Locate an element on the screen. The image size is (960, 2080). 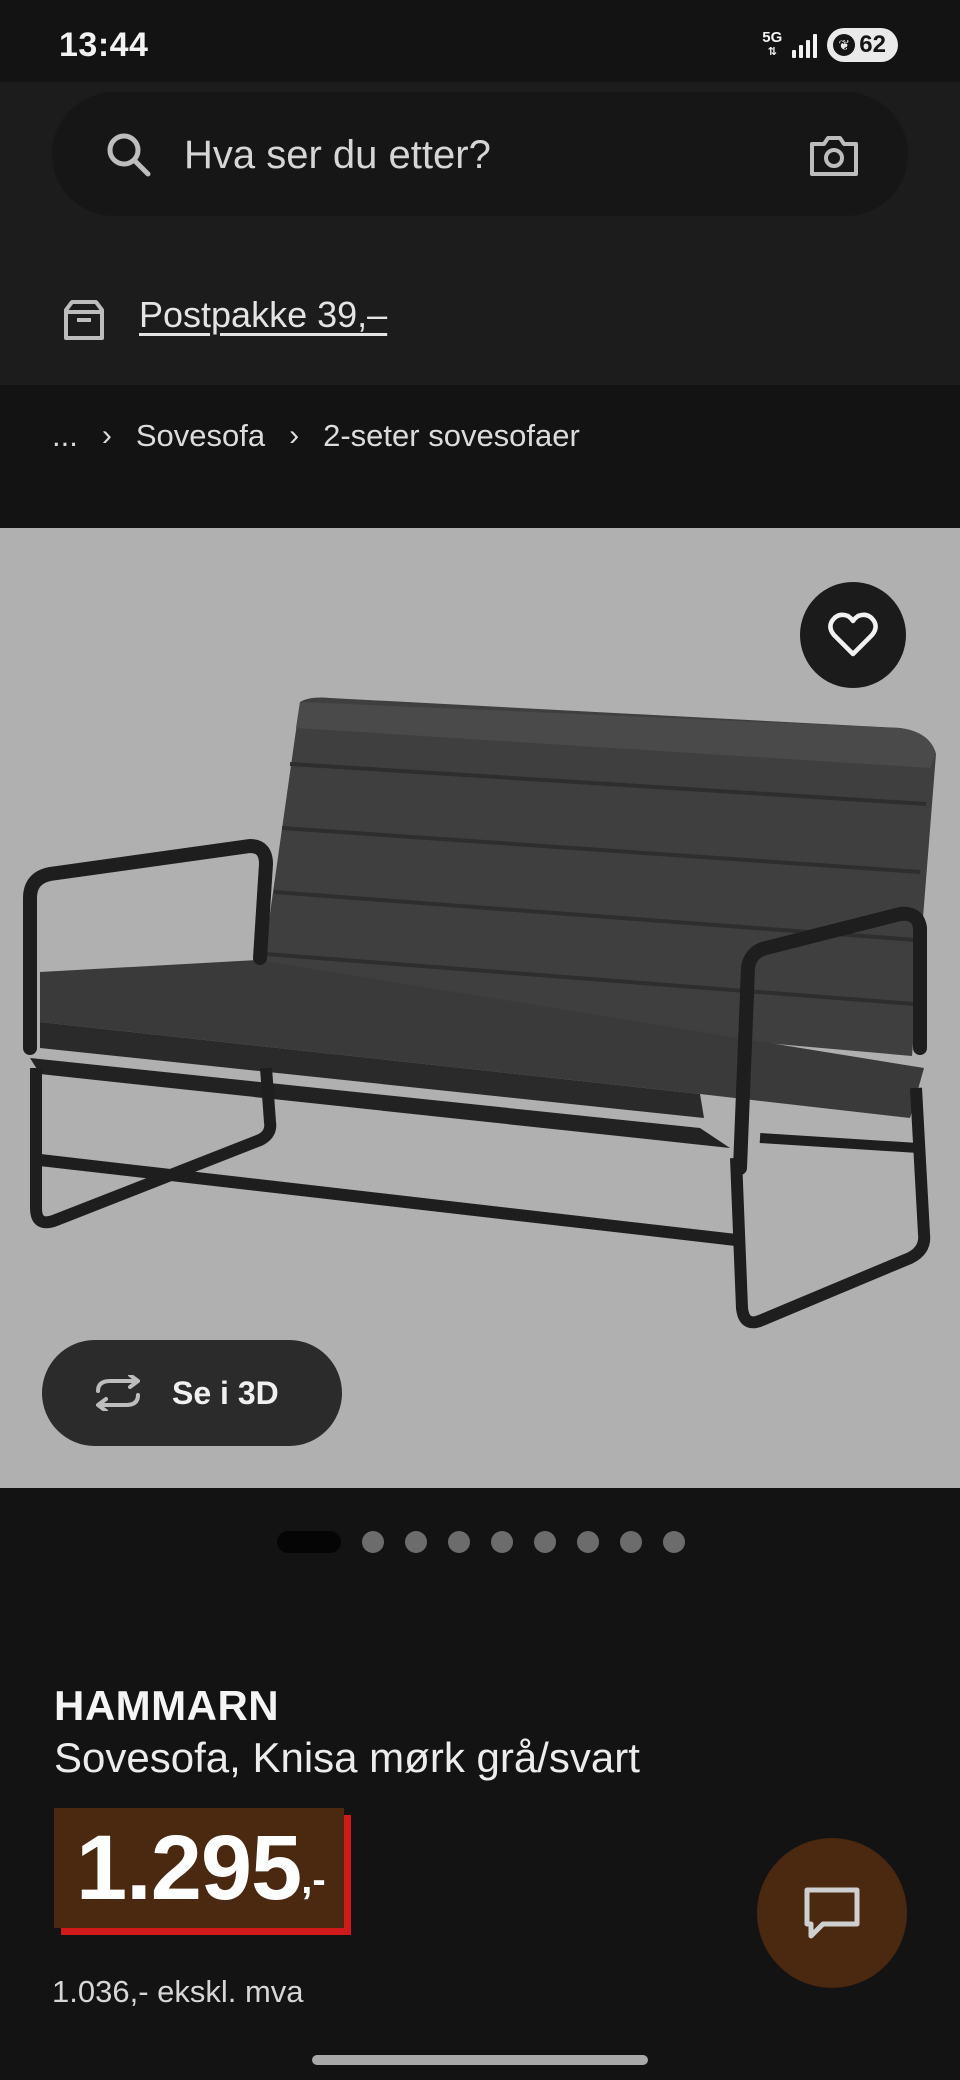
price-box: 1.295 ,- is located at coordinates (199, 1868).